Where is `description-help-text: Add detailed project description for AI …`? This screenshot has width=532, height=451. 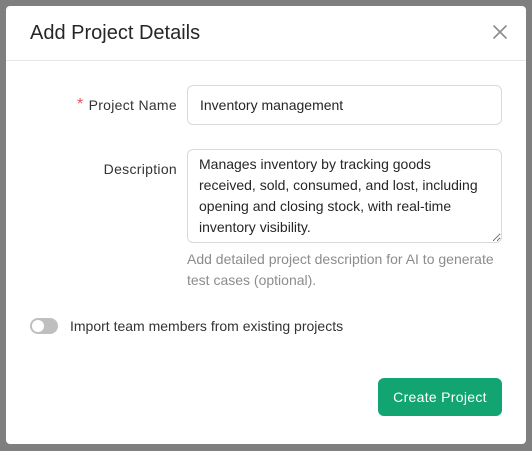 description-help-text: Add detailed project description for AI … is located at coordinates (340, 269).